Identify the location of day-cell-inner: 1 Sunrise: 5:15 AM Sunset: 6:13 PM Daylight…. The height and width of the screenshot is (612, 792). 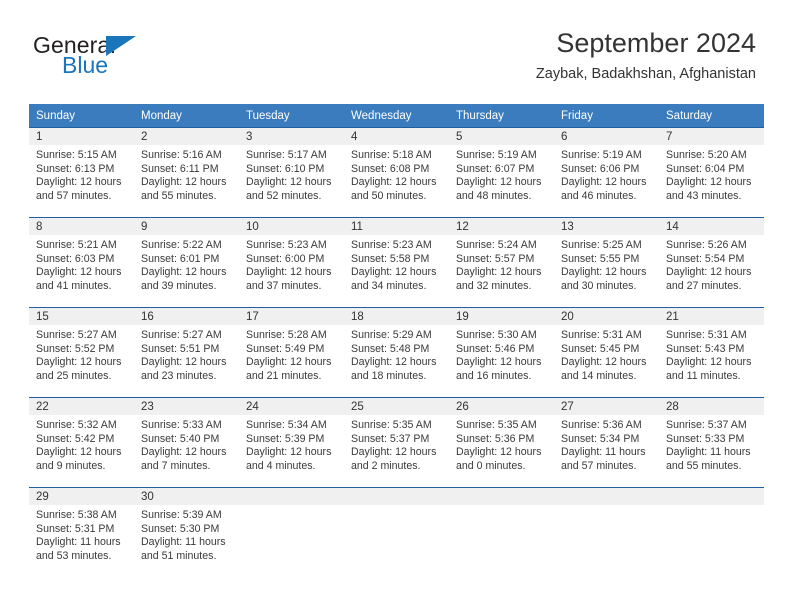
(81, 172).